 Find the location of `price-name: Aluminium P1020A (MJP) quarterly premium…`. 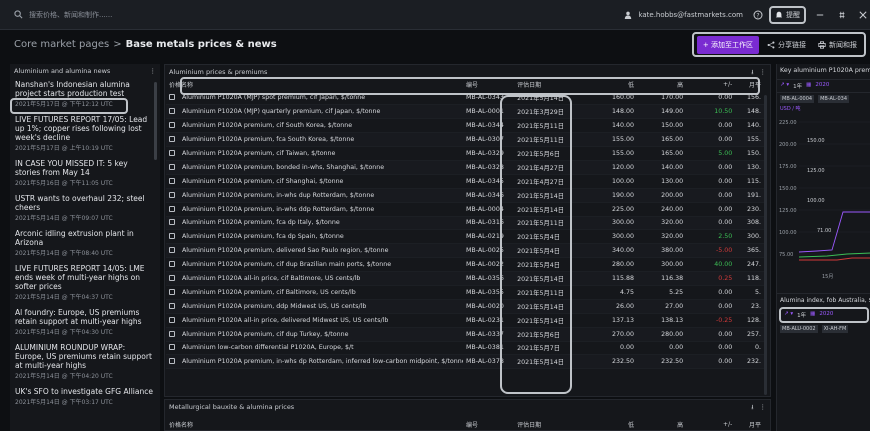

price-name: Aluminium P1020A (MJP) quarterly premium… is located at coordinates (314, 112).